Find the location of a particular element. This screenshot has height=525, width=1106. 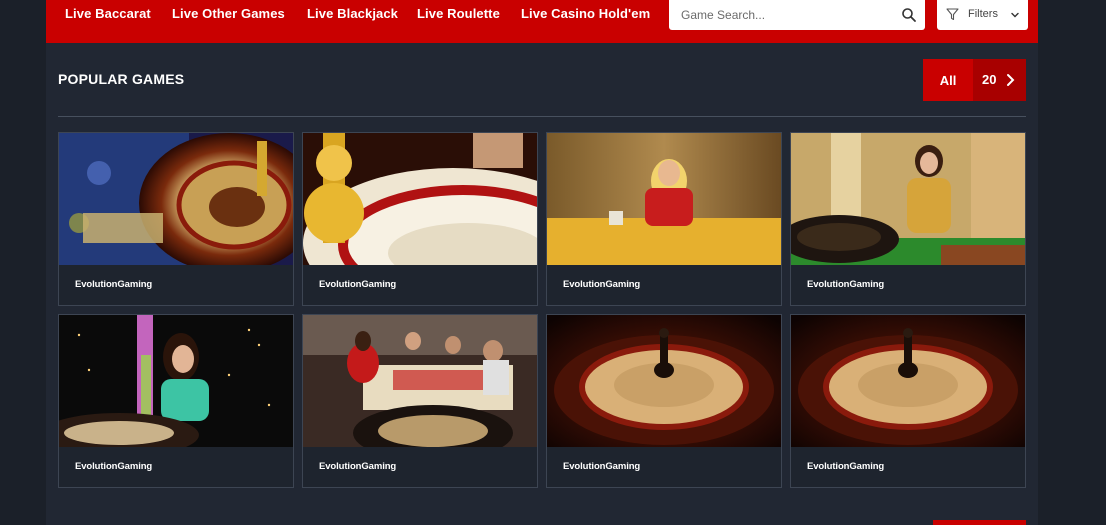

game-count: 20 is located at coordinates (989, 79).